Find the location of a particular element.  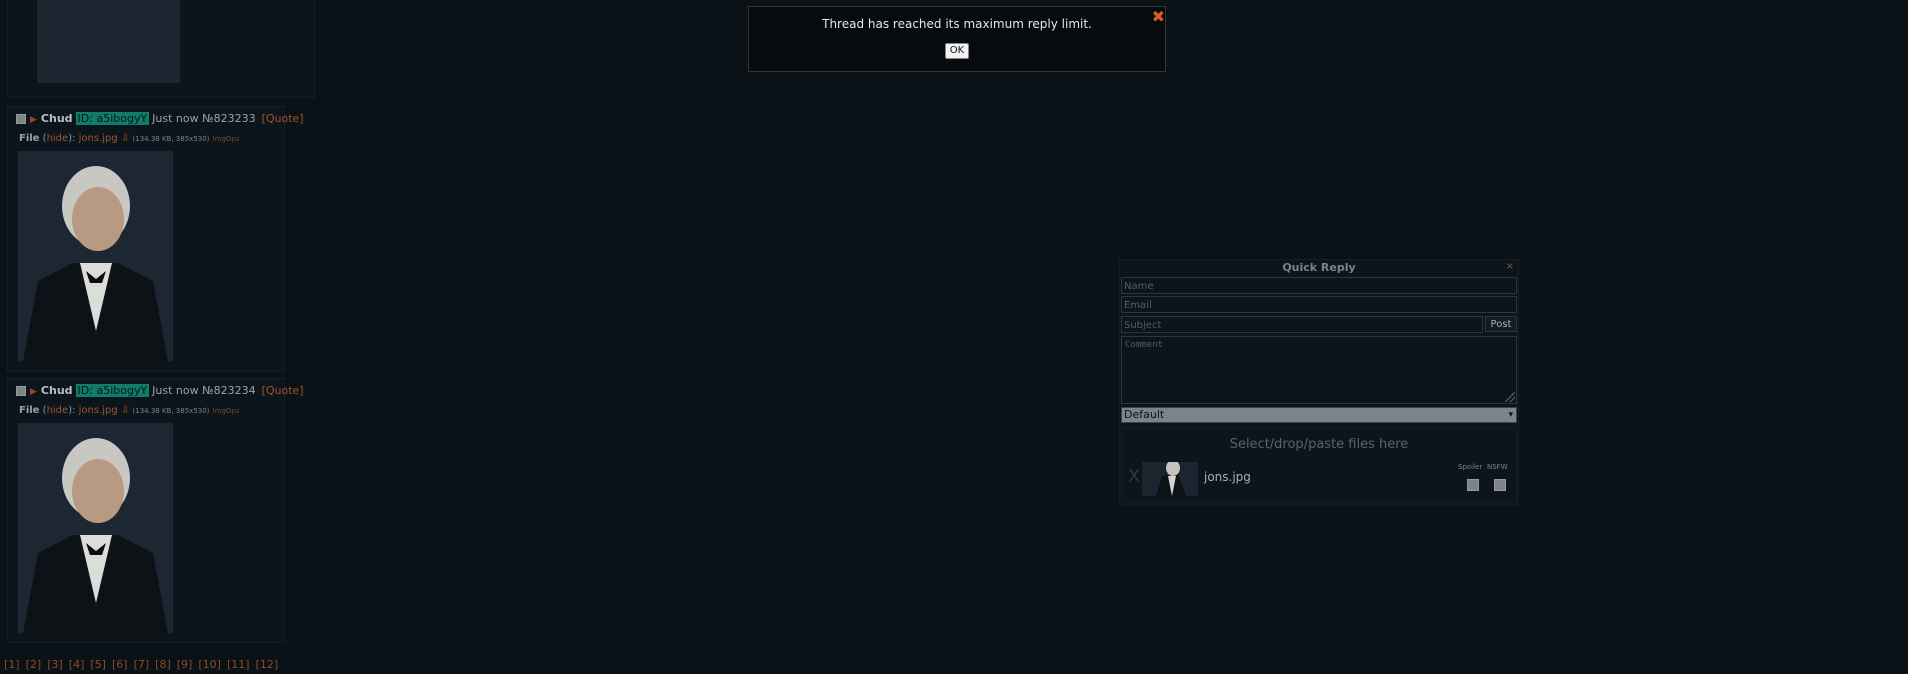

chevron-down-icon: ▾ is located at coordinates (1510, 415).